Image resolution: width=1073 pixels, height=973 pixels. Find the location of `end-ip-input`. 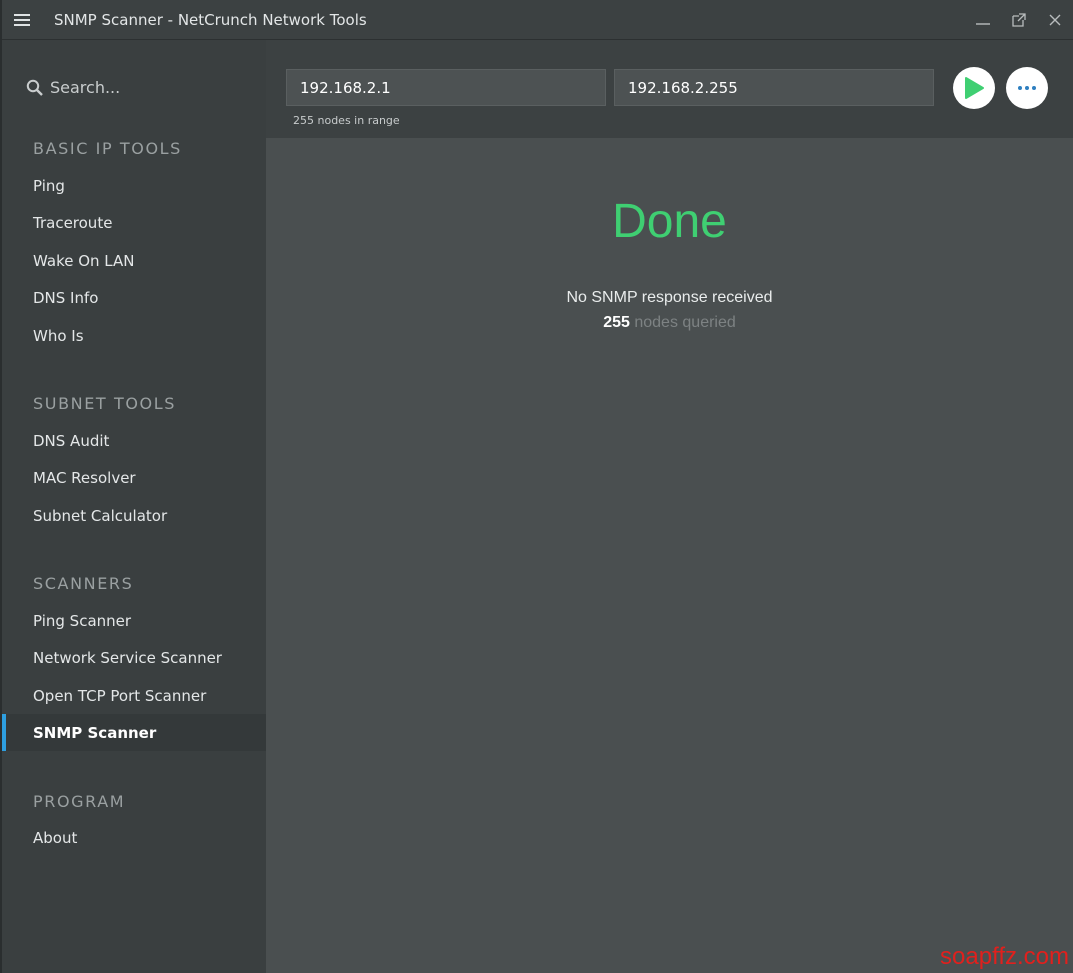

end-ip-input is located at coordinates (774, 87).